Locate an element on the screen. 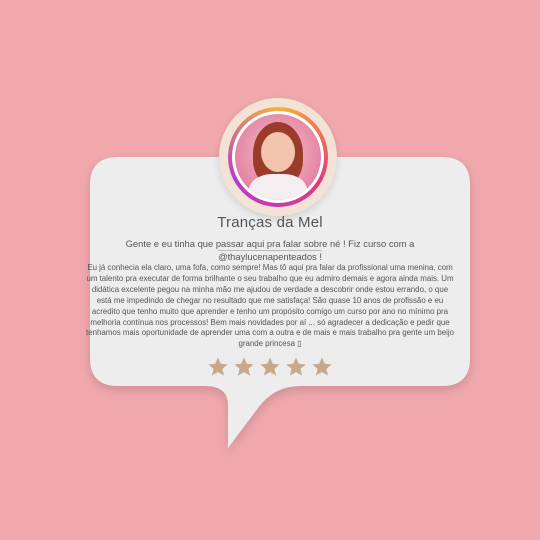 The width and height of the screenshot is (540, 540). unknown-glyph: ▯ is located at coordinates (299, 344).